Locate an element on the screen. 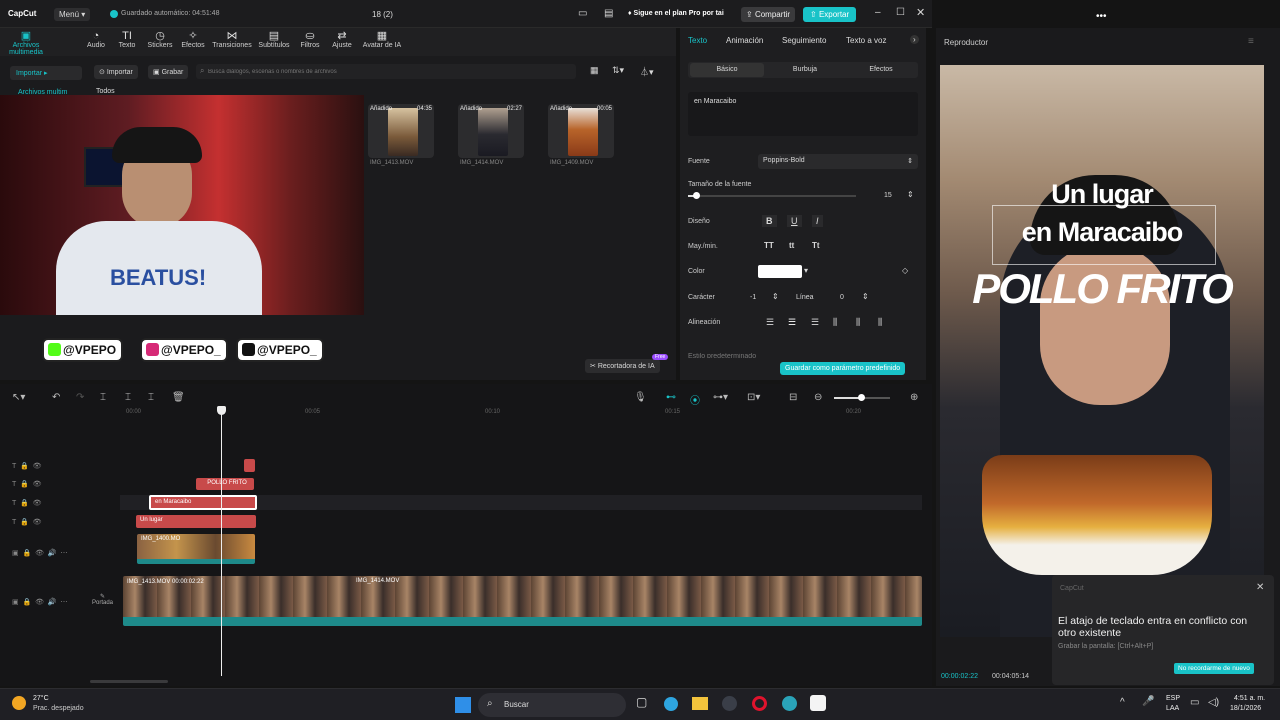 The height and width of the screenshot is (720, 1280). font-size-stepper-icon: ⇕ is located at coordinates (910, 194).